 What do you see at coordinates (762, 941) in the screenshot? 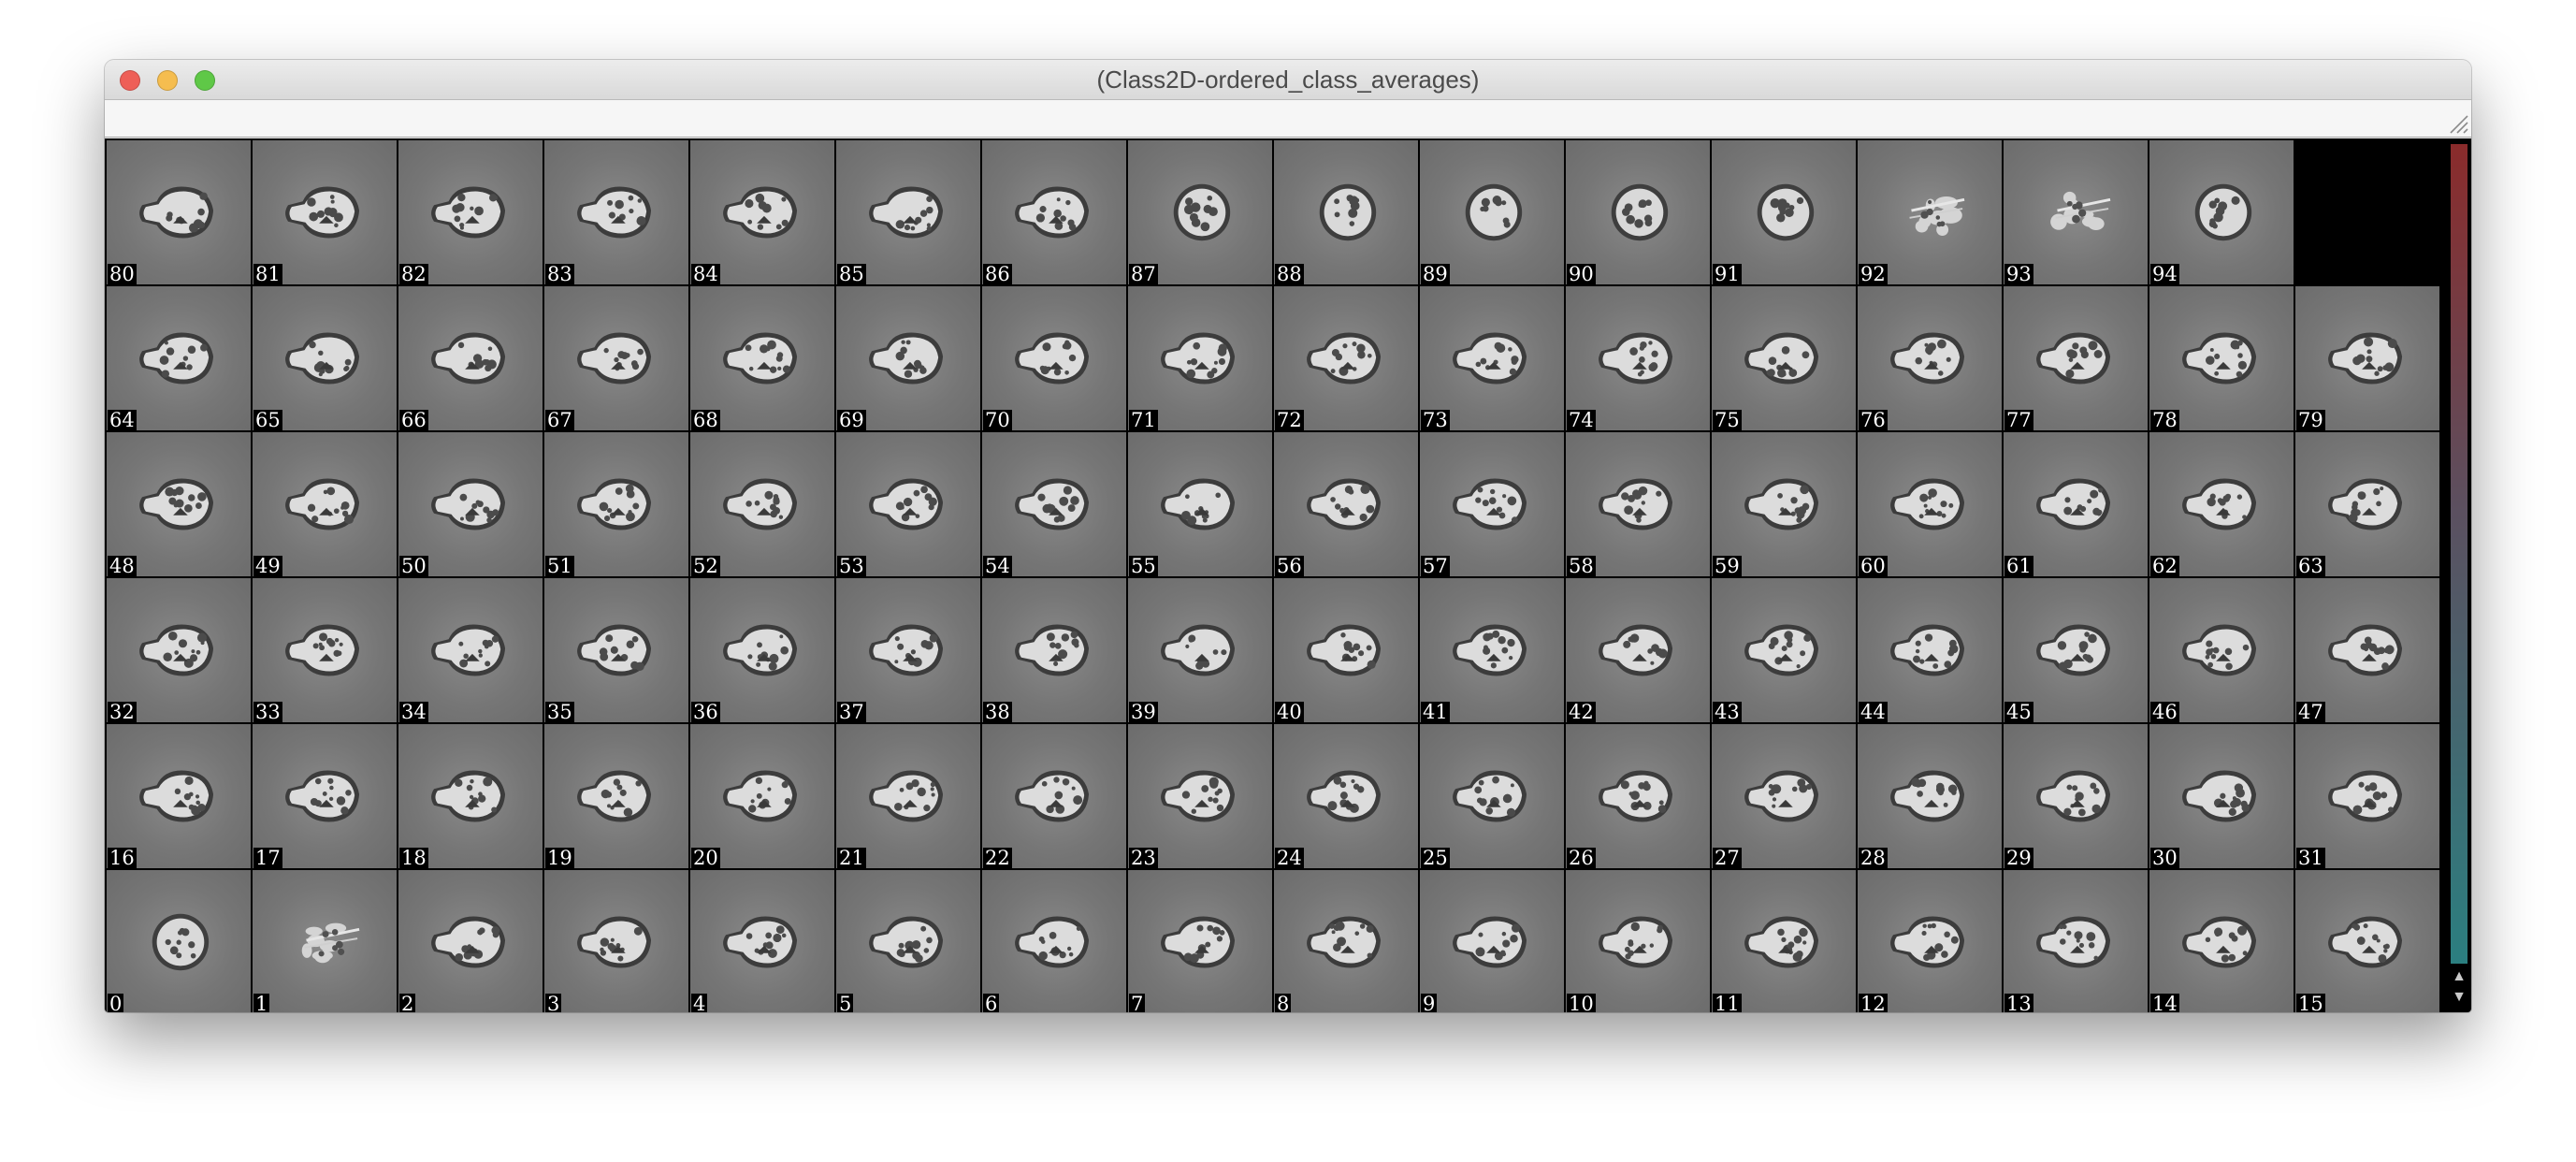
I see `class-average-tile: 4` at bounding box center [762, 941].